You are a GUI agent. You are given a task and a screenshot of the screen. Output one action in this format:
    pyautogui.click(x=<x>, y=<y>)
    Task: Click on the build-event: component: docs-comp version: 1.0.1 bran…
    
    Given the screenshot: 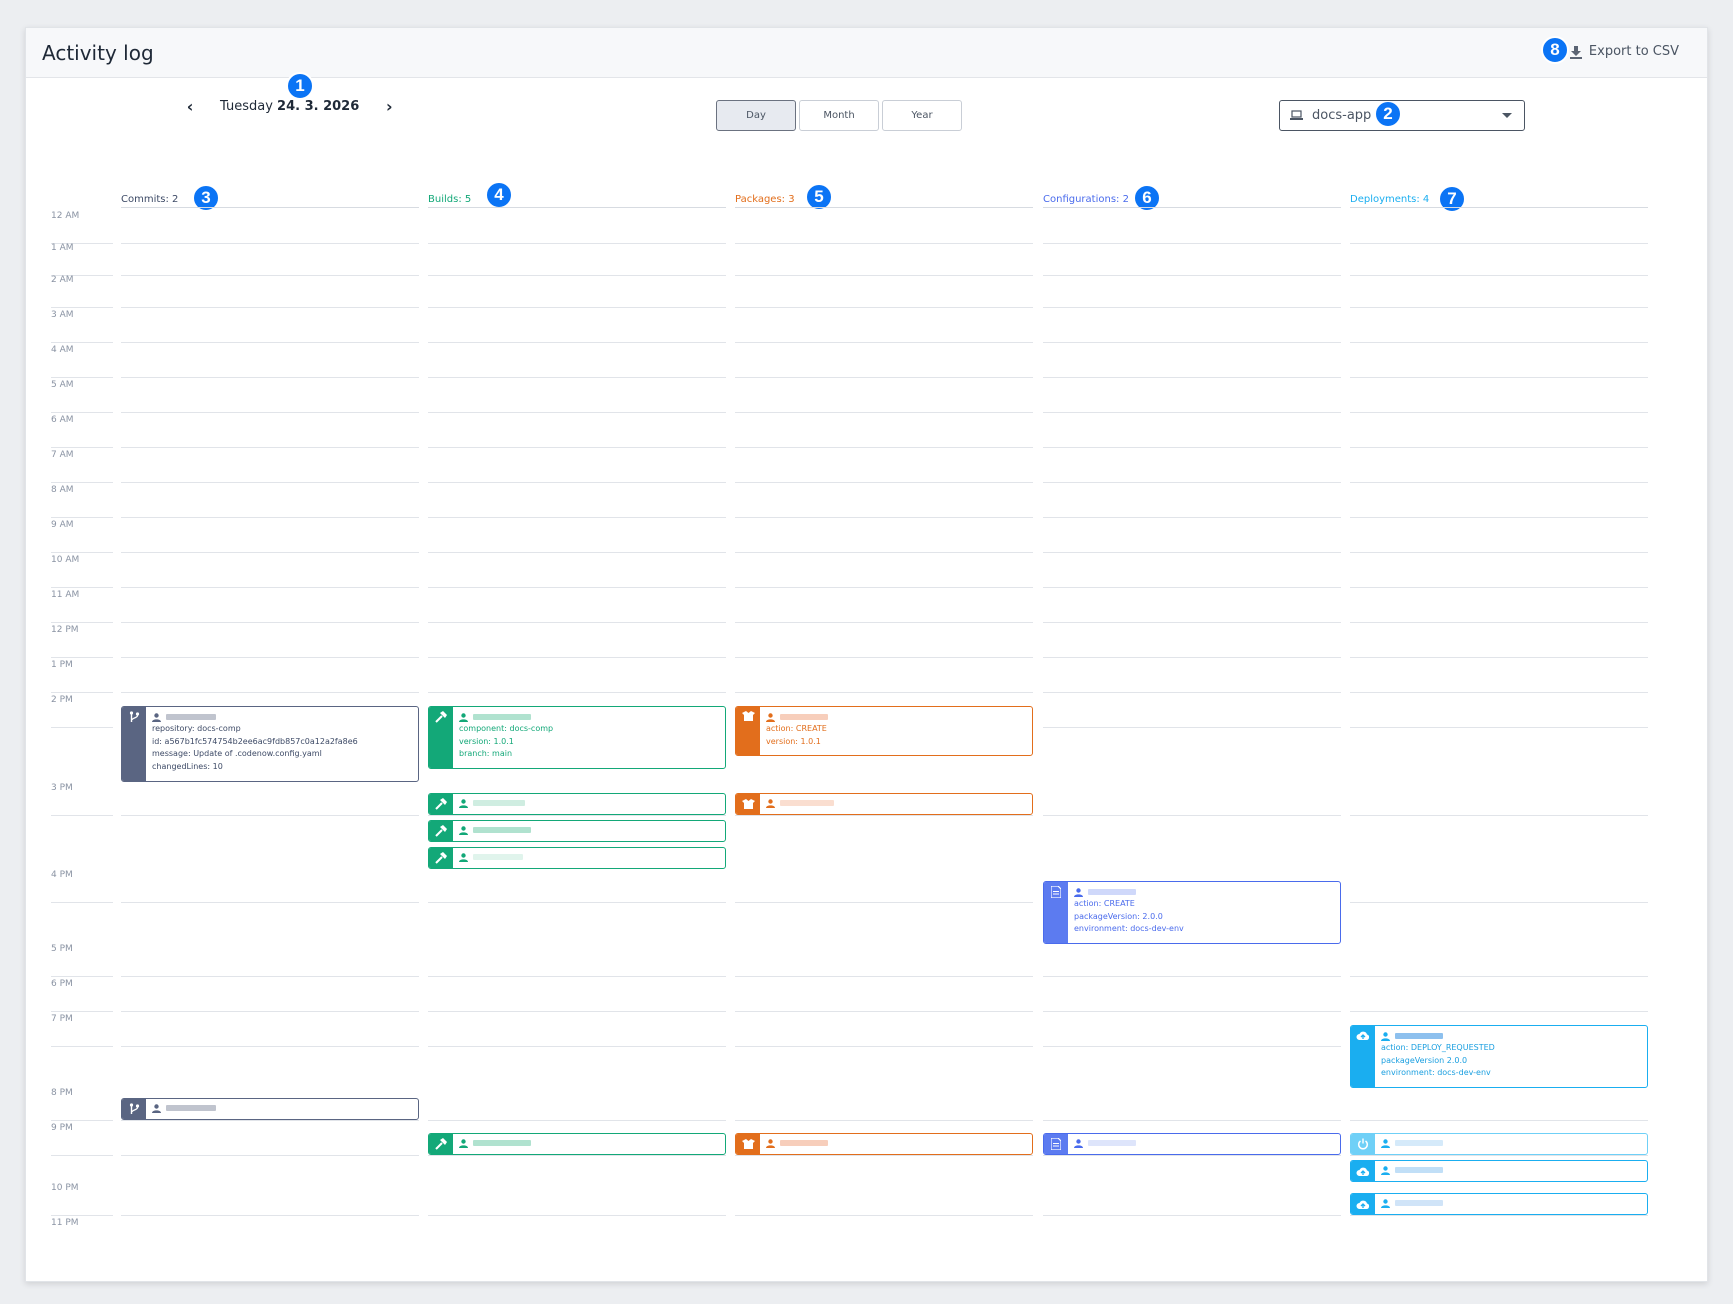 What is the action you would take?
    pyautogui.click(x=577, y=737)
    